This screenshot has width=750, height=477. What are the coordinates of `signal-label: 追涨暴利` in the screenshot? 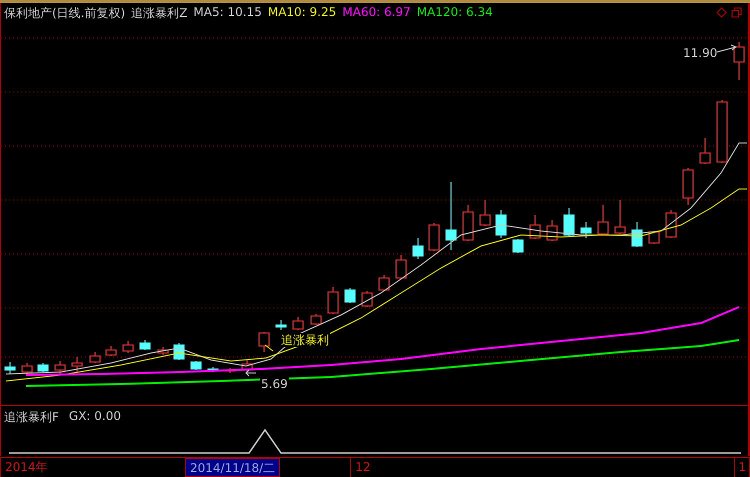 It's located at (305, 340).